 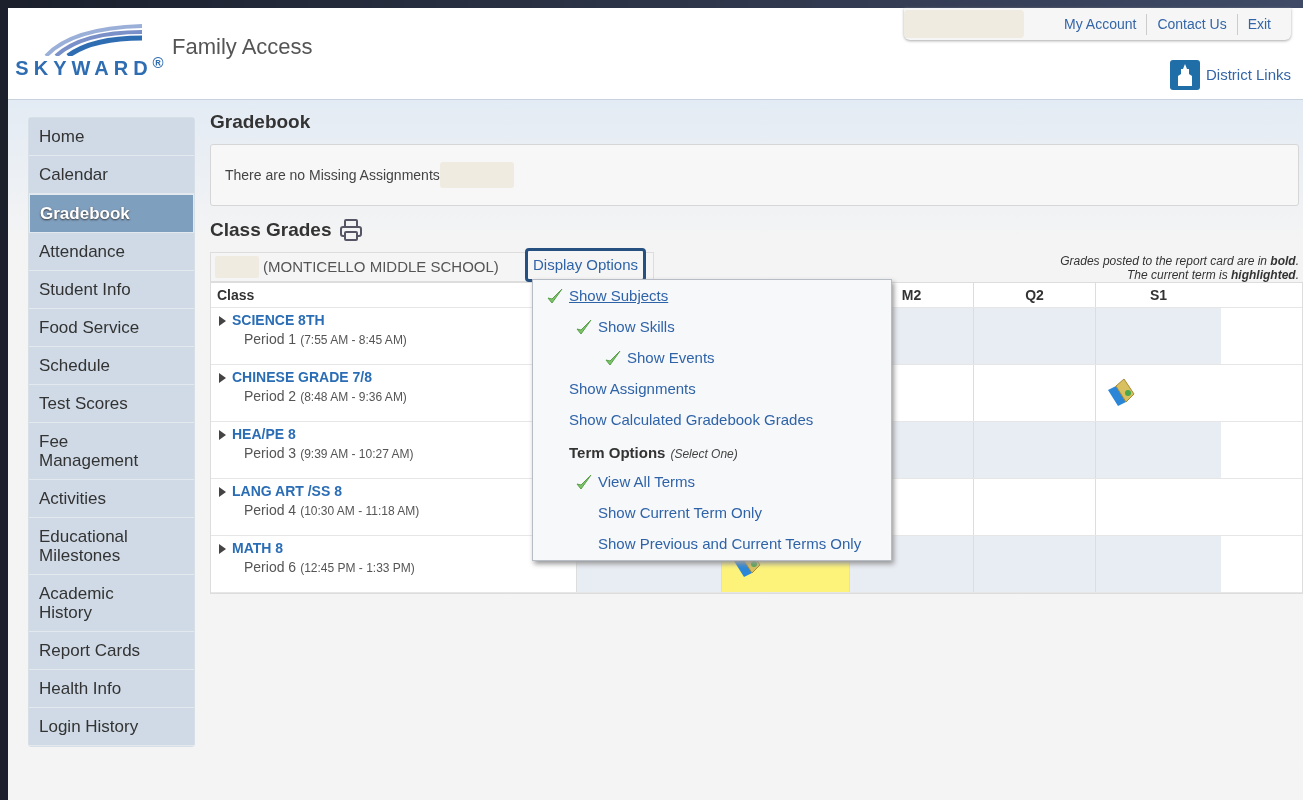 I want to click on column-header: Q2, so click(x=1034, y=295).